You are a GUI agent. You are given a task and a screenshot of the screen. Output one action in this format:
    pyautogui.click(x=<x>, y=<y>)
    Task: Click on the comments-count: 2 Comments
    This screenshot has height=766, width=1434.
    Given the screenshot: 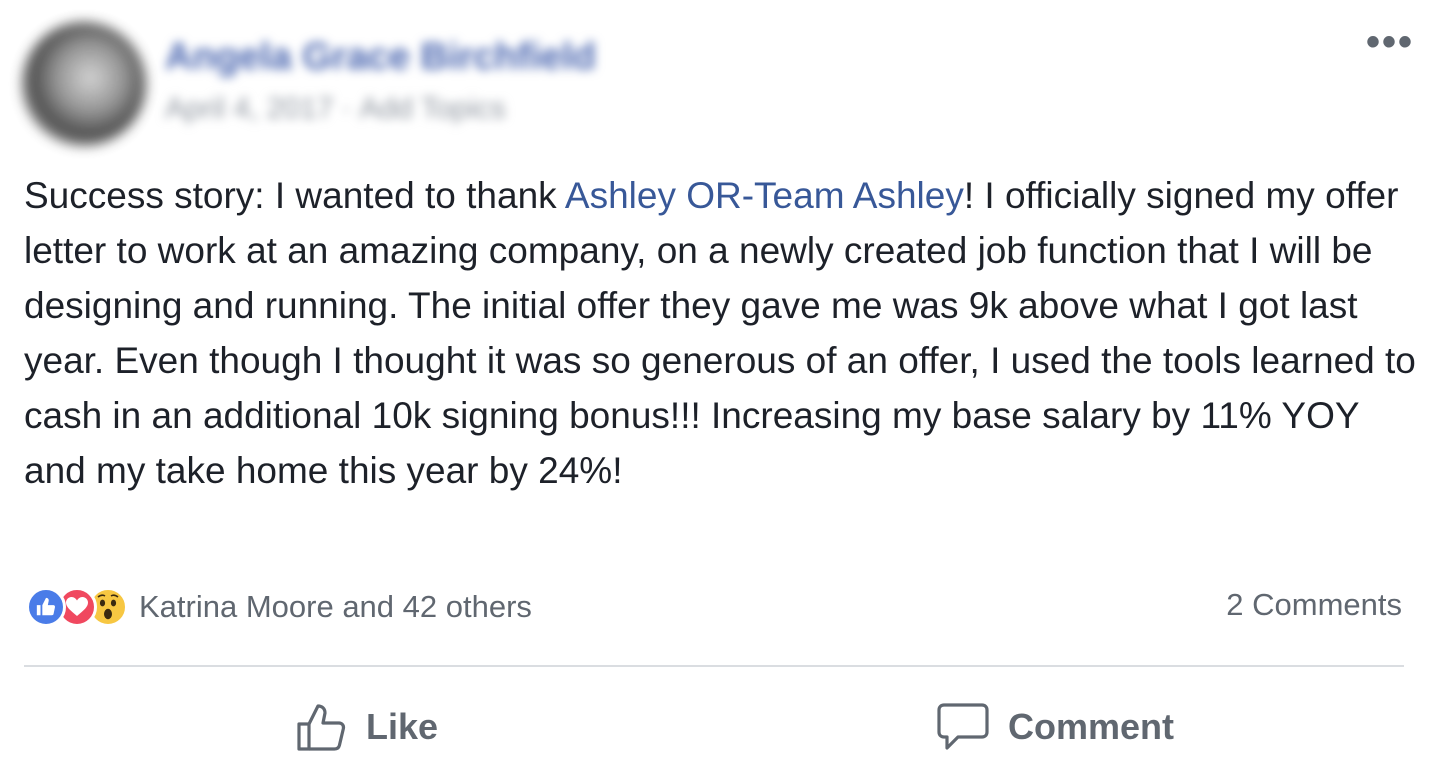 What is the action you would take?
    pyautogui.click(x=1314, y=605)
    